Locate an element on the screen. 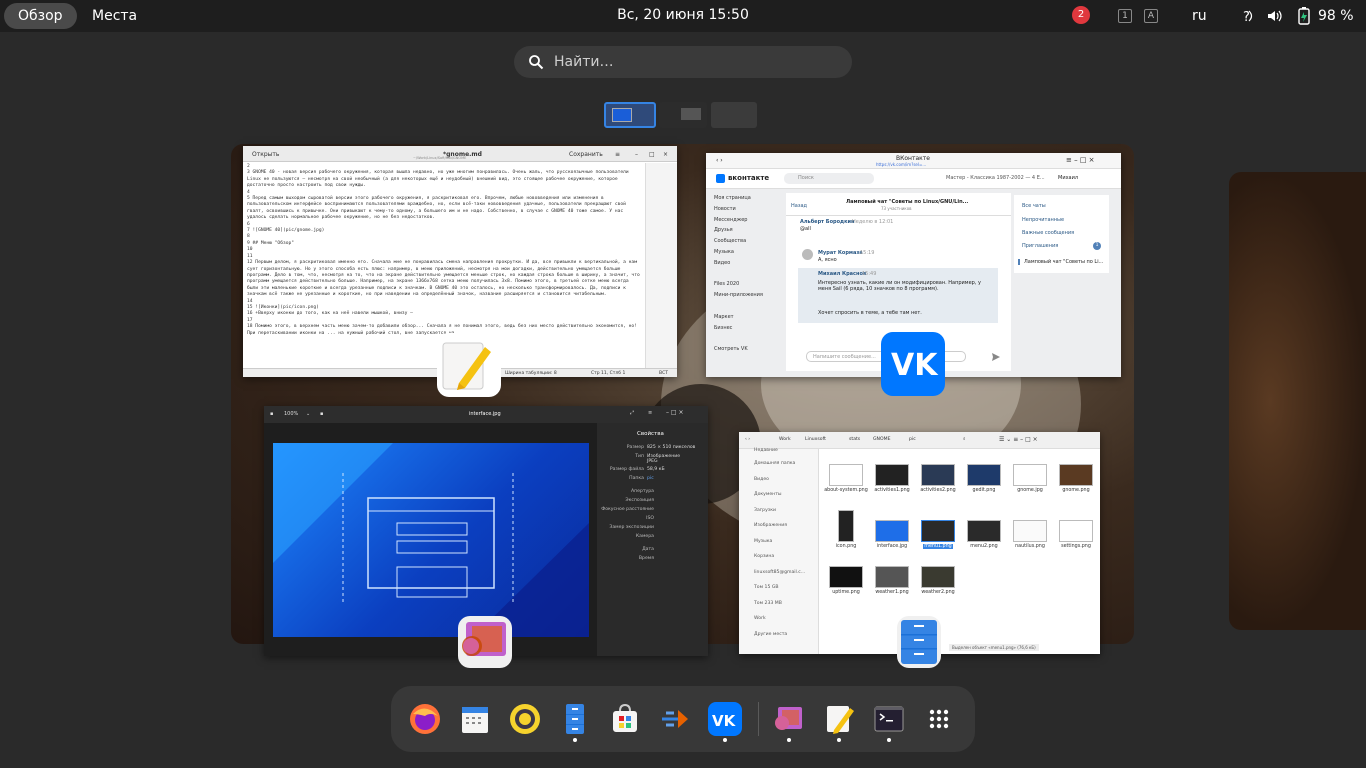 The image size is (1366, 768). file-item: icon.png is located at coordinates (846, 529).